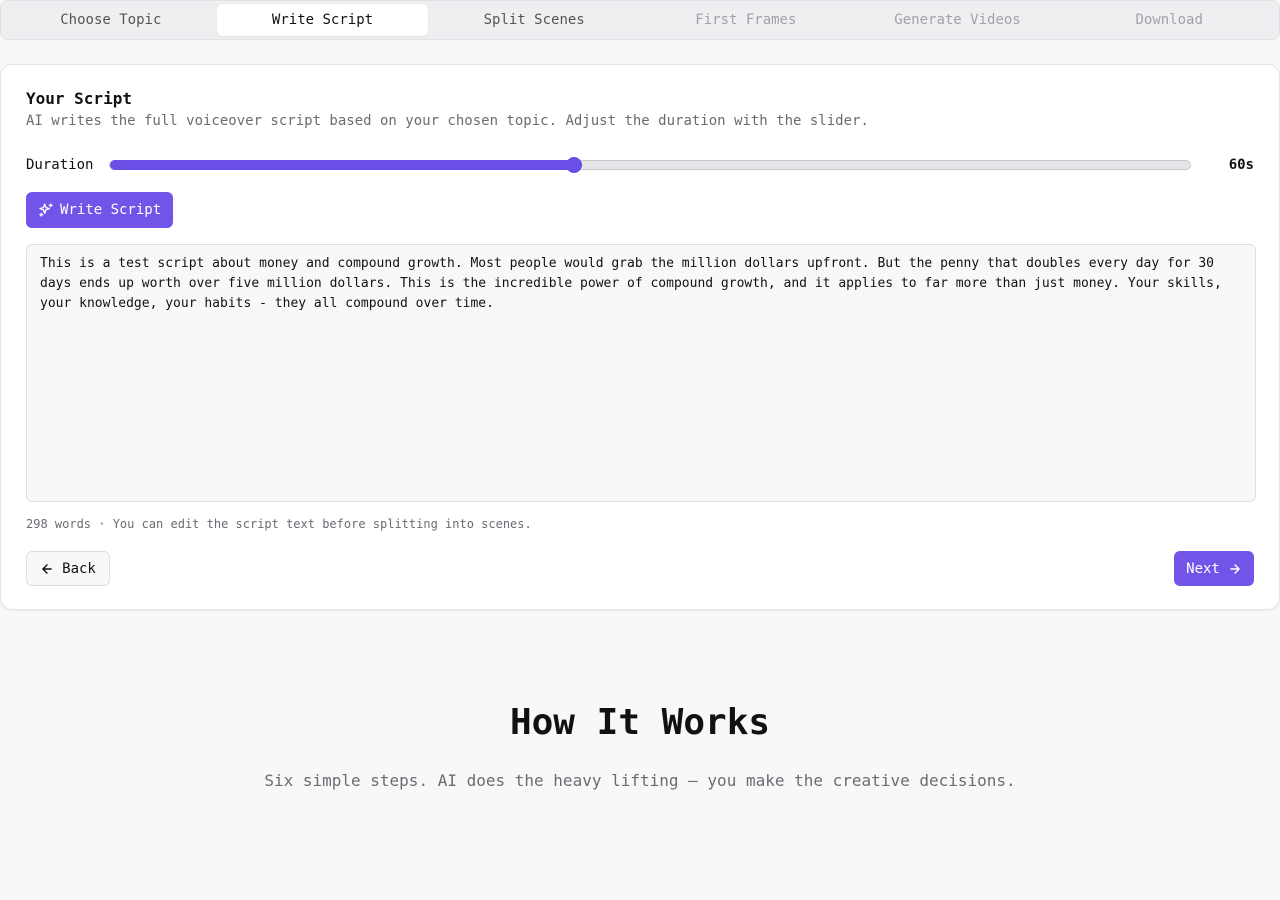  What do you see at coordinates (111, 20) in the screenshot?
I see `tab-choose-topic: Choose Topic` at bounding box center [111, 20].